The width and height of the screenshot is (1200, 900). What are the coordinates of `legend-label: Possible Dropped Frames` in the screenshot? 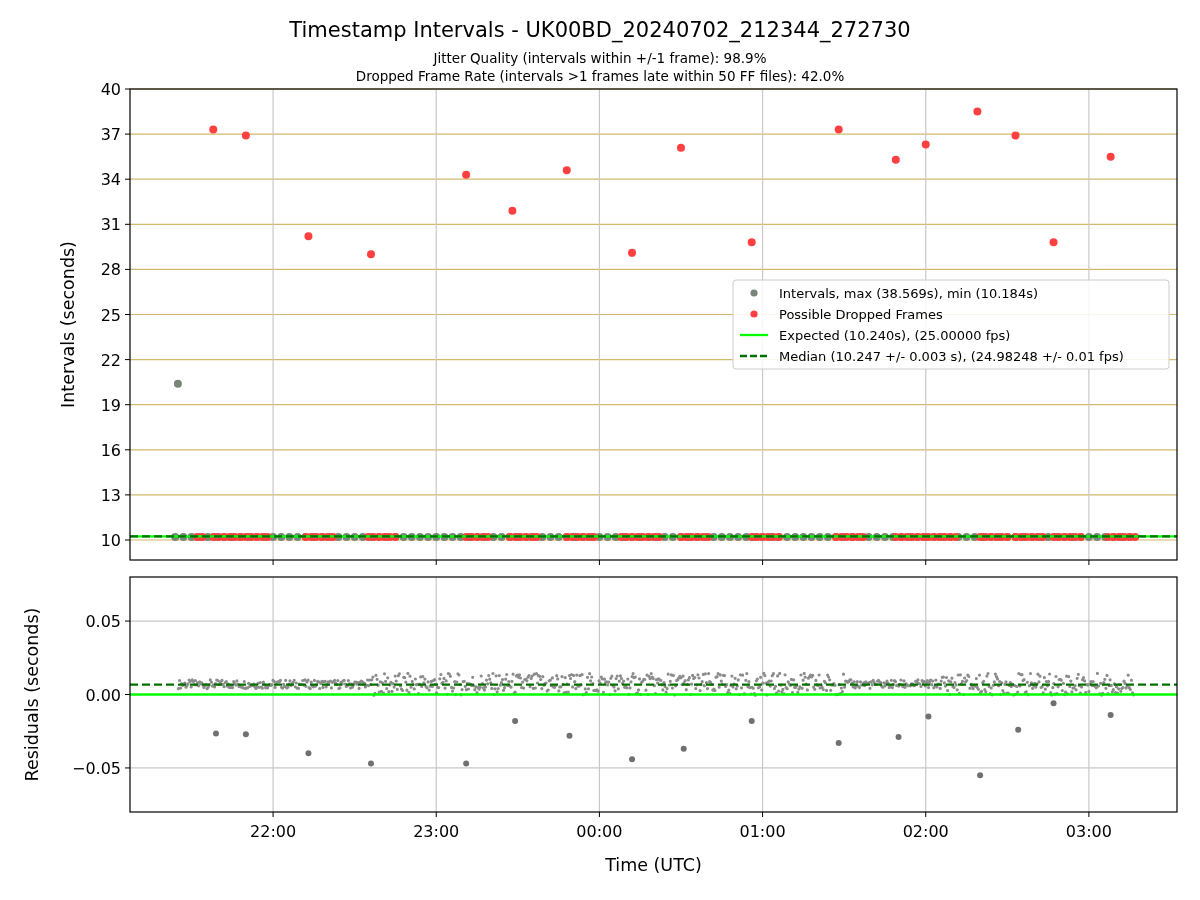 It's located at (861, 314).